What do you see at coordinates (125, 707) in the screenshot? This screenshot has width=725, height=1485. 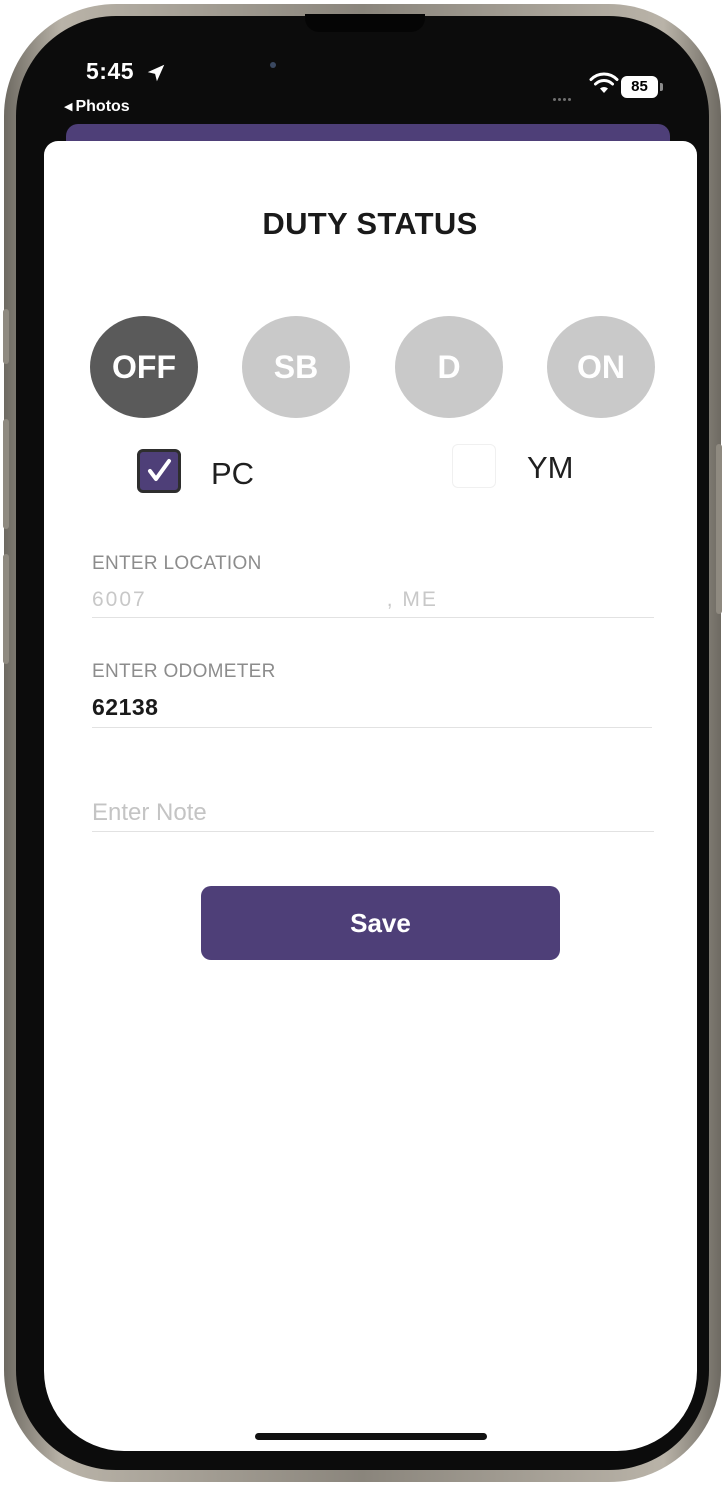 I see `odometer-field: 62138` at bounding box center [125, 707].